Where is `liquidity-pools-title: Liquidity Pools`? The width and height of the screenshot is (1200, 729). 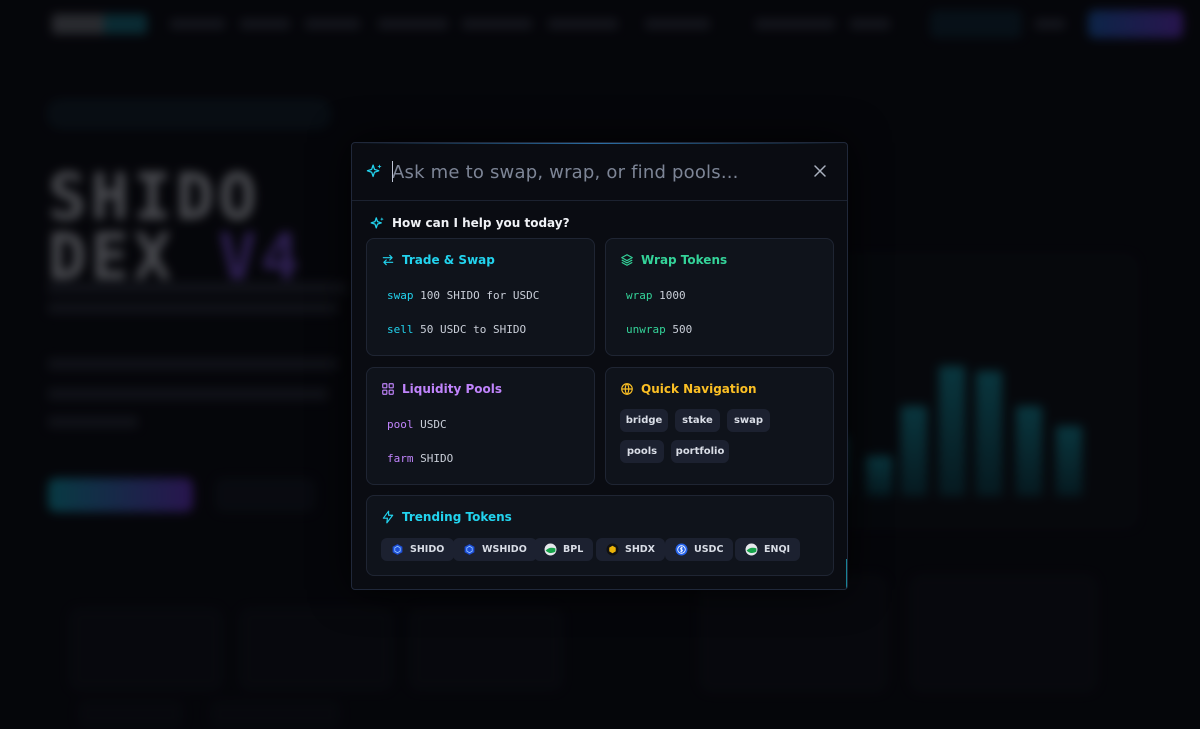
liquidity-pools-title: Liquidity Pools is located at coordinates (452, 389).